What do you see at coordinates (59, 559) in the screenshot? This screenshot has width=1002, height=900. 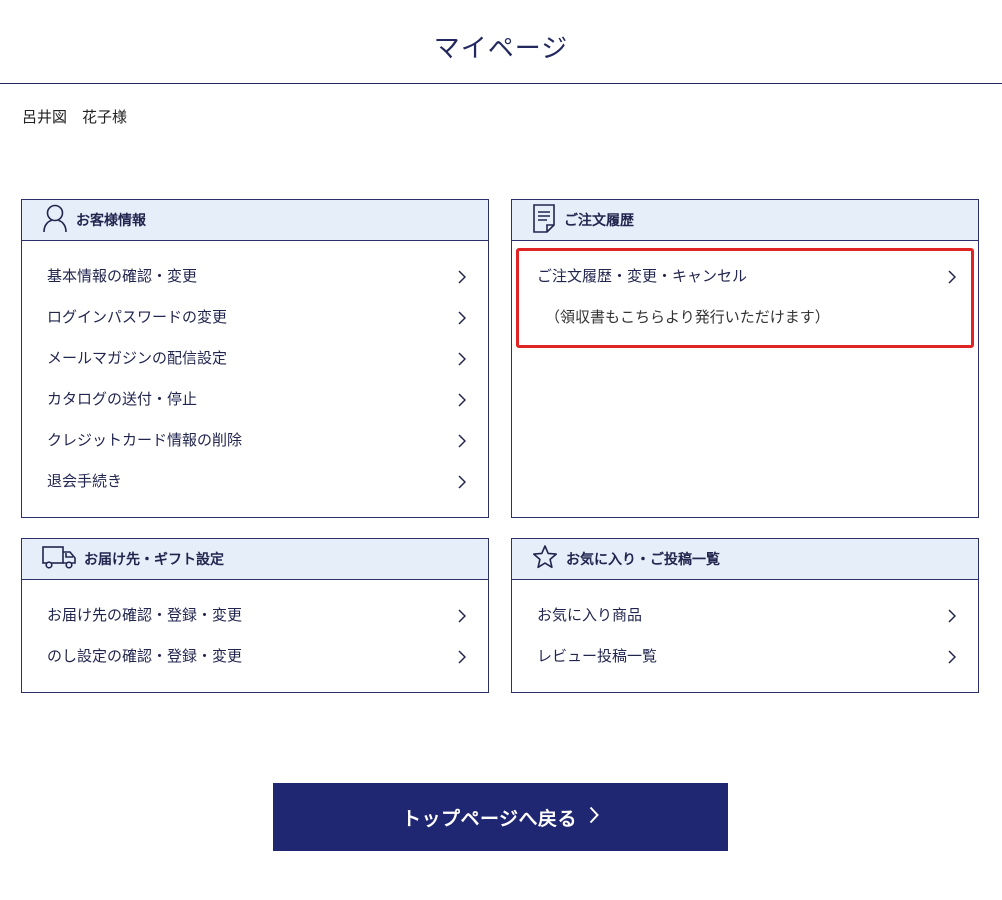 I see `truck-icon` at bounding box center [59, 559].